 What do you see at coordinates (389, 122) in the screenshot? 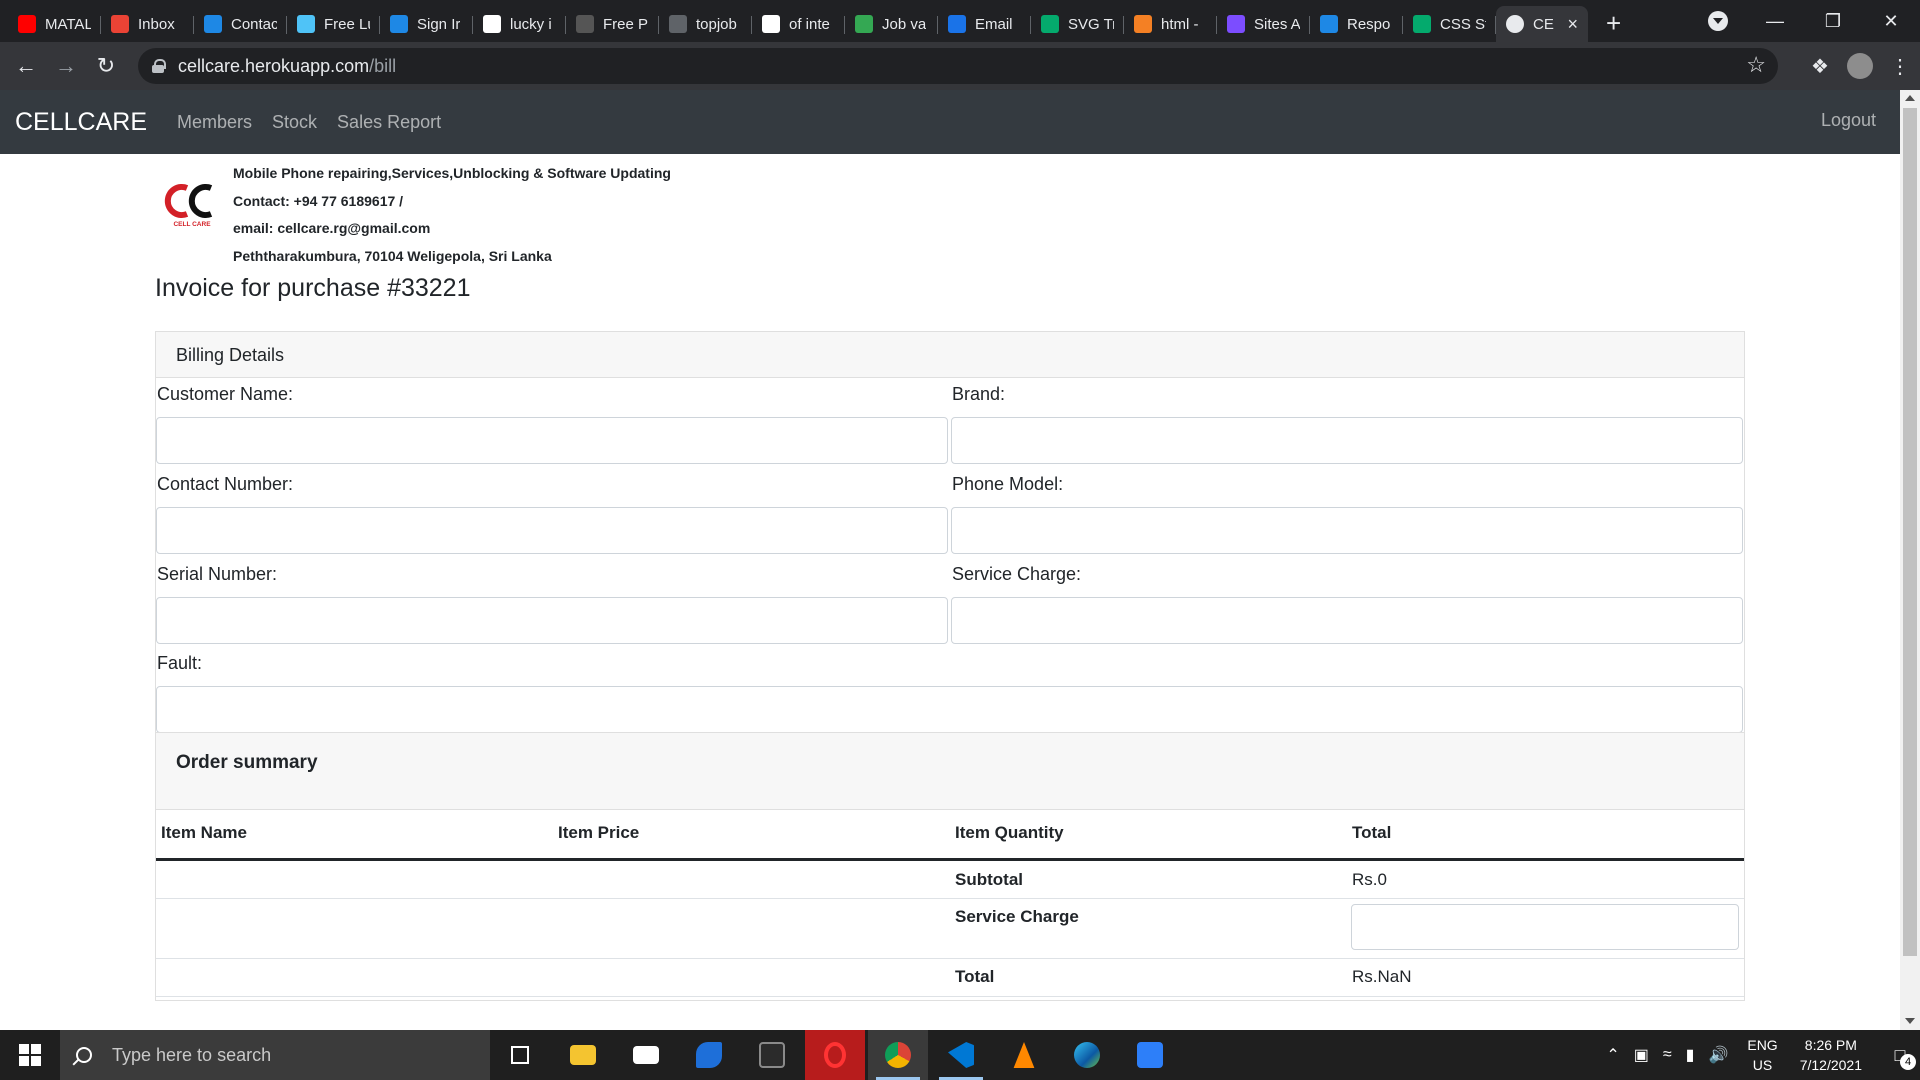
I see `nav-sales-report: Sales Report` at bounding box center [389, 122].